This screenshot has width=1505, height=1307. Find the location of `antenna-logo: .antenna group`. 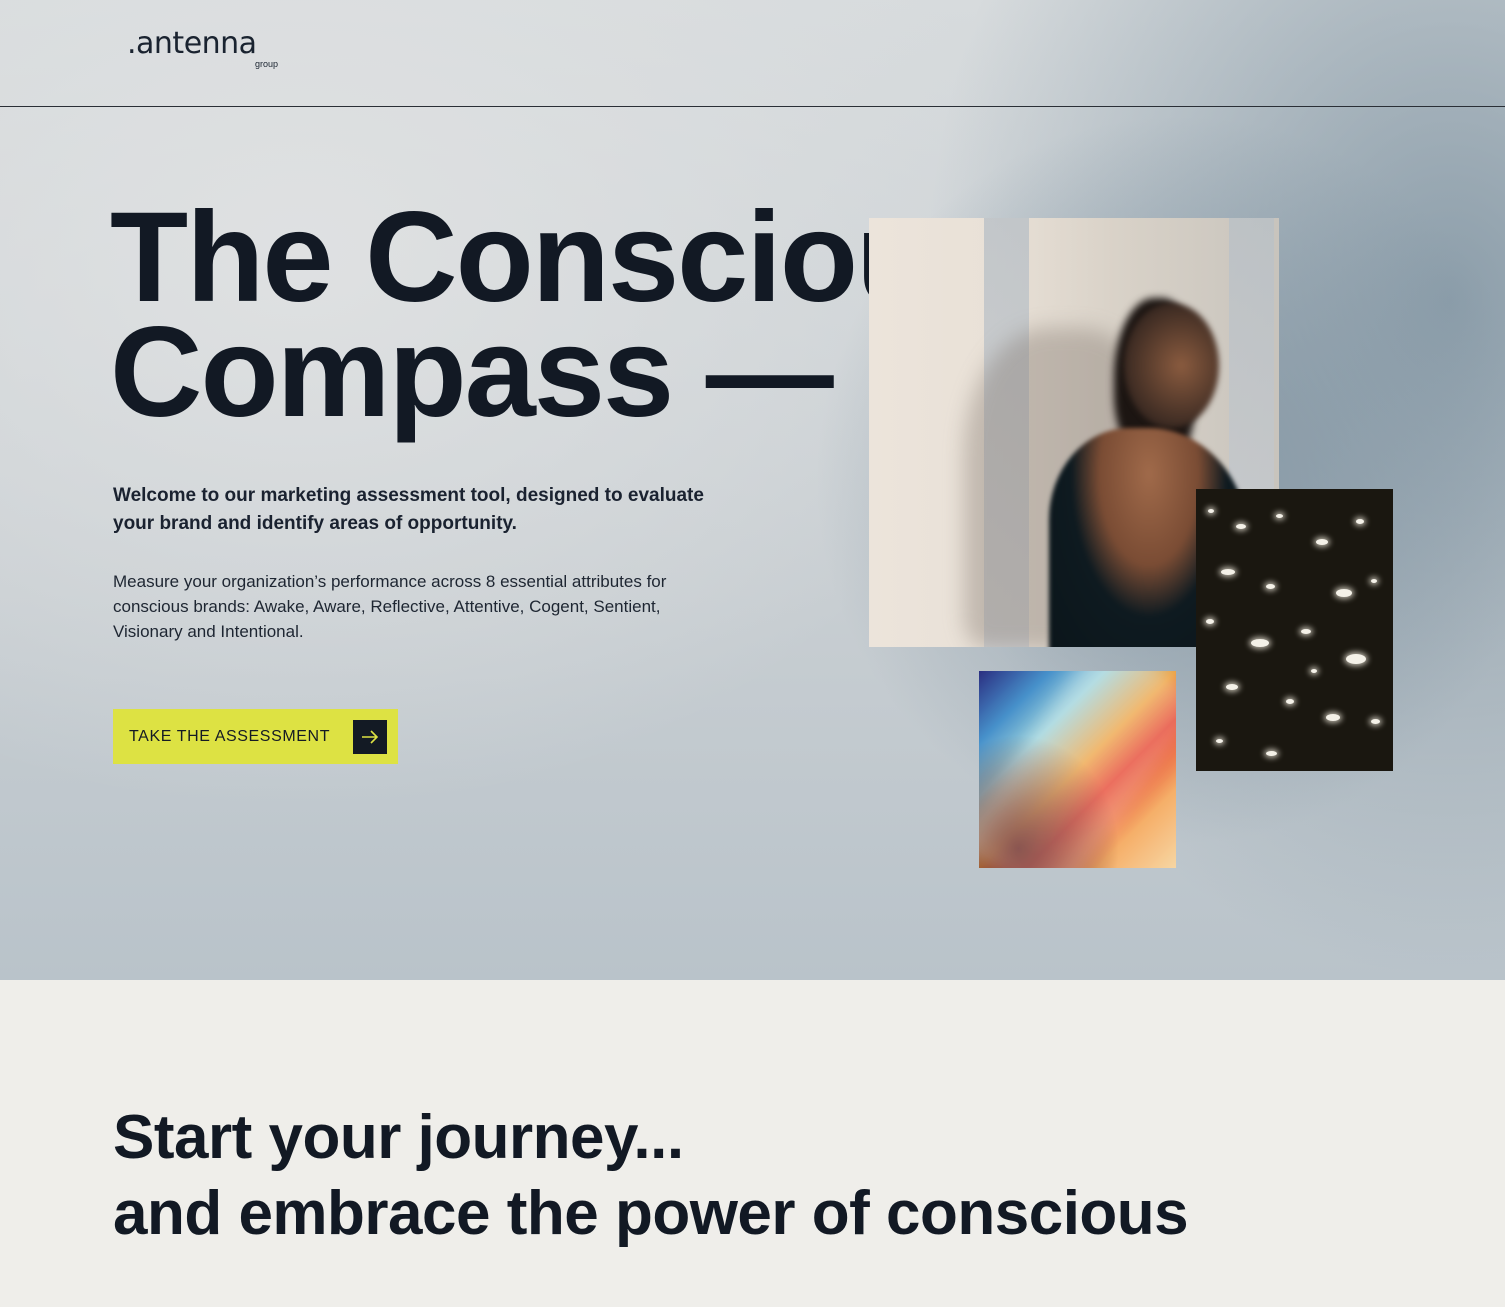

antenna-logo: .antenna group is located at coordinates (207, 51).